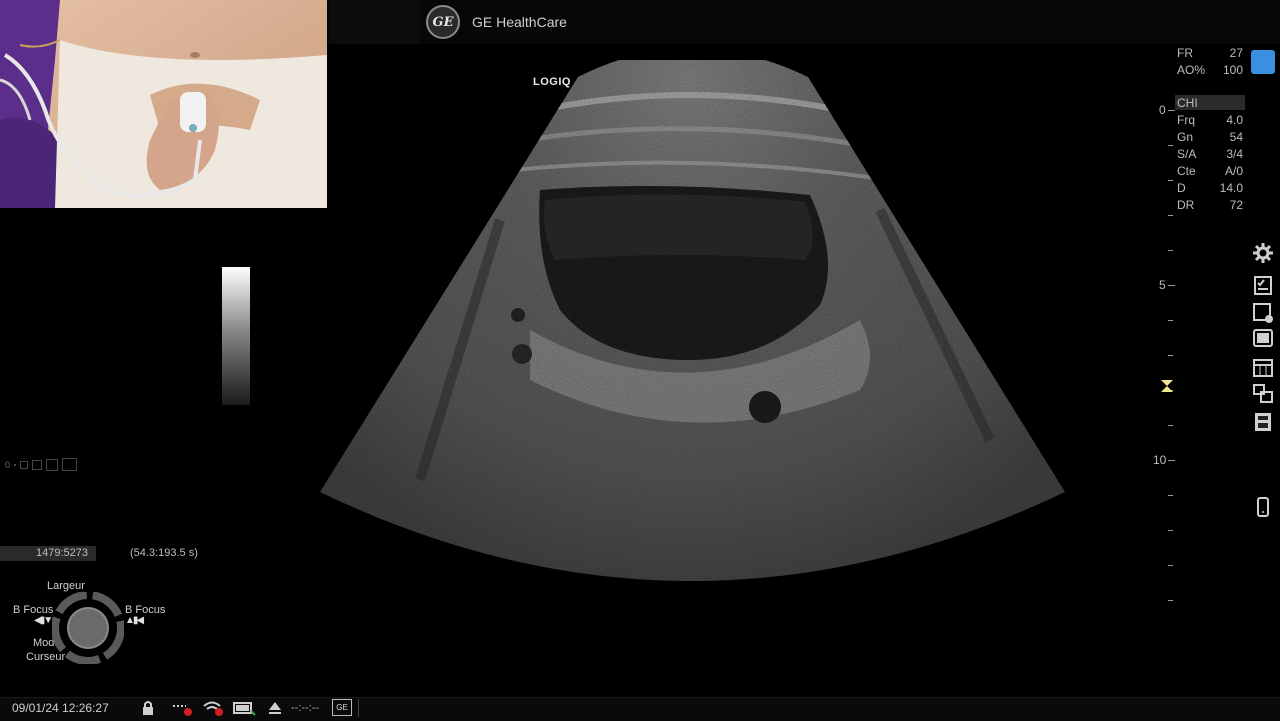  I want to click on focus-down-arrows-icon: ◀▮▼, so click(43, 620).